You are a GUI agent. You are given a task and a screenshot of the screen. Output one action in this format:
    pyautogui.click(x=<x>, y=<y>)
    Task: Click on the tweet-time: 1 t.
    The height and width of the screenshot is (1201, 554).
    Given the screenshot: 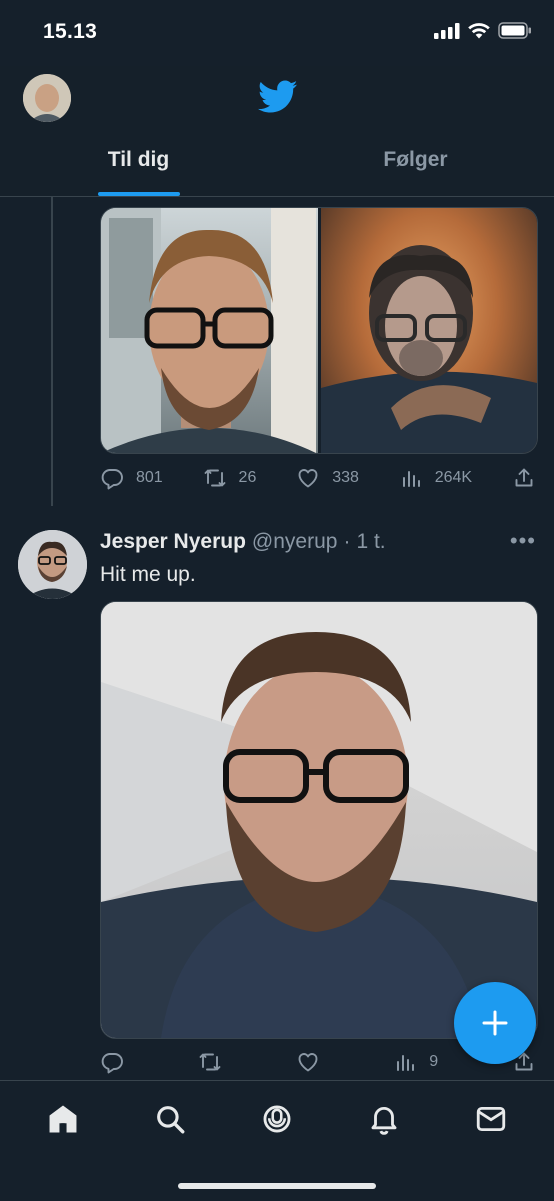 What is the action you would take?
    pyautogui.click(x=370, y=542)
    